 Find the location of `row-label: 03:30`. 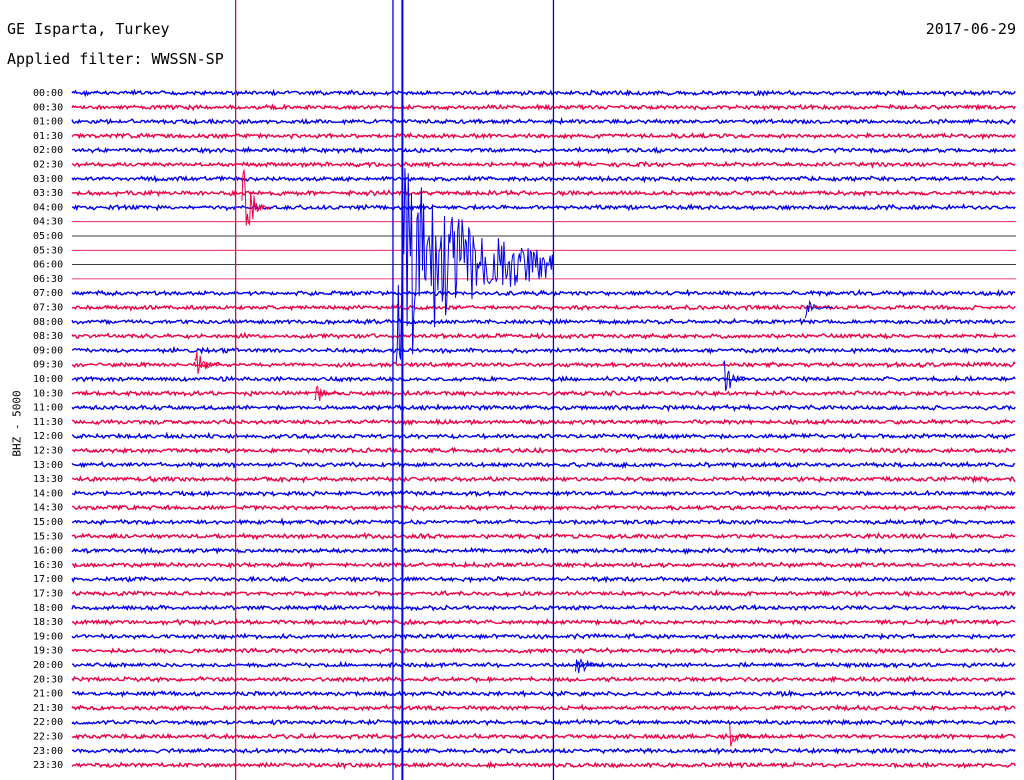

row-label: 03:30 is located at coordinates (48, 193).